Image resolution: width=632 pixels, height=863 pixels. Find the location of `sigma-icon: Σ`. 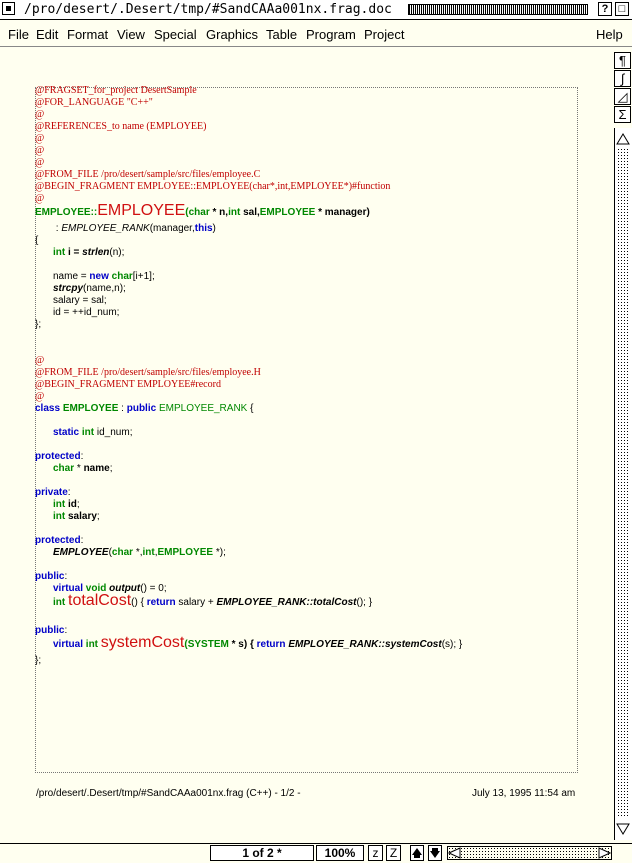

sigma-icon: Σ is located at coordinates (622, 114).